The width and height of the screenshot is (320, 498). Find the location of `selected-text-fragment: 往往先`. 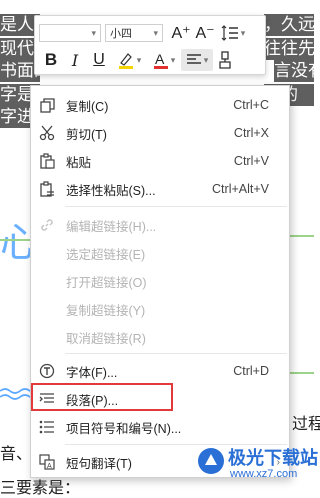

selected-text-fragment: 往往先 is located at coordinates (289, 49).